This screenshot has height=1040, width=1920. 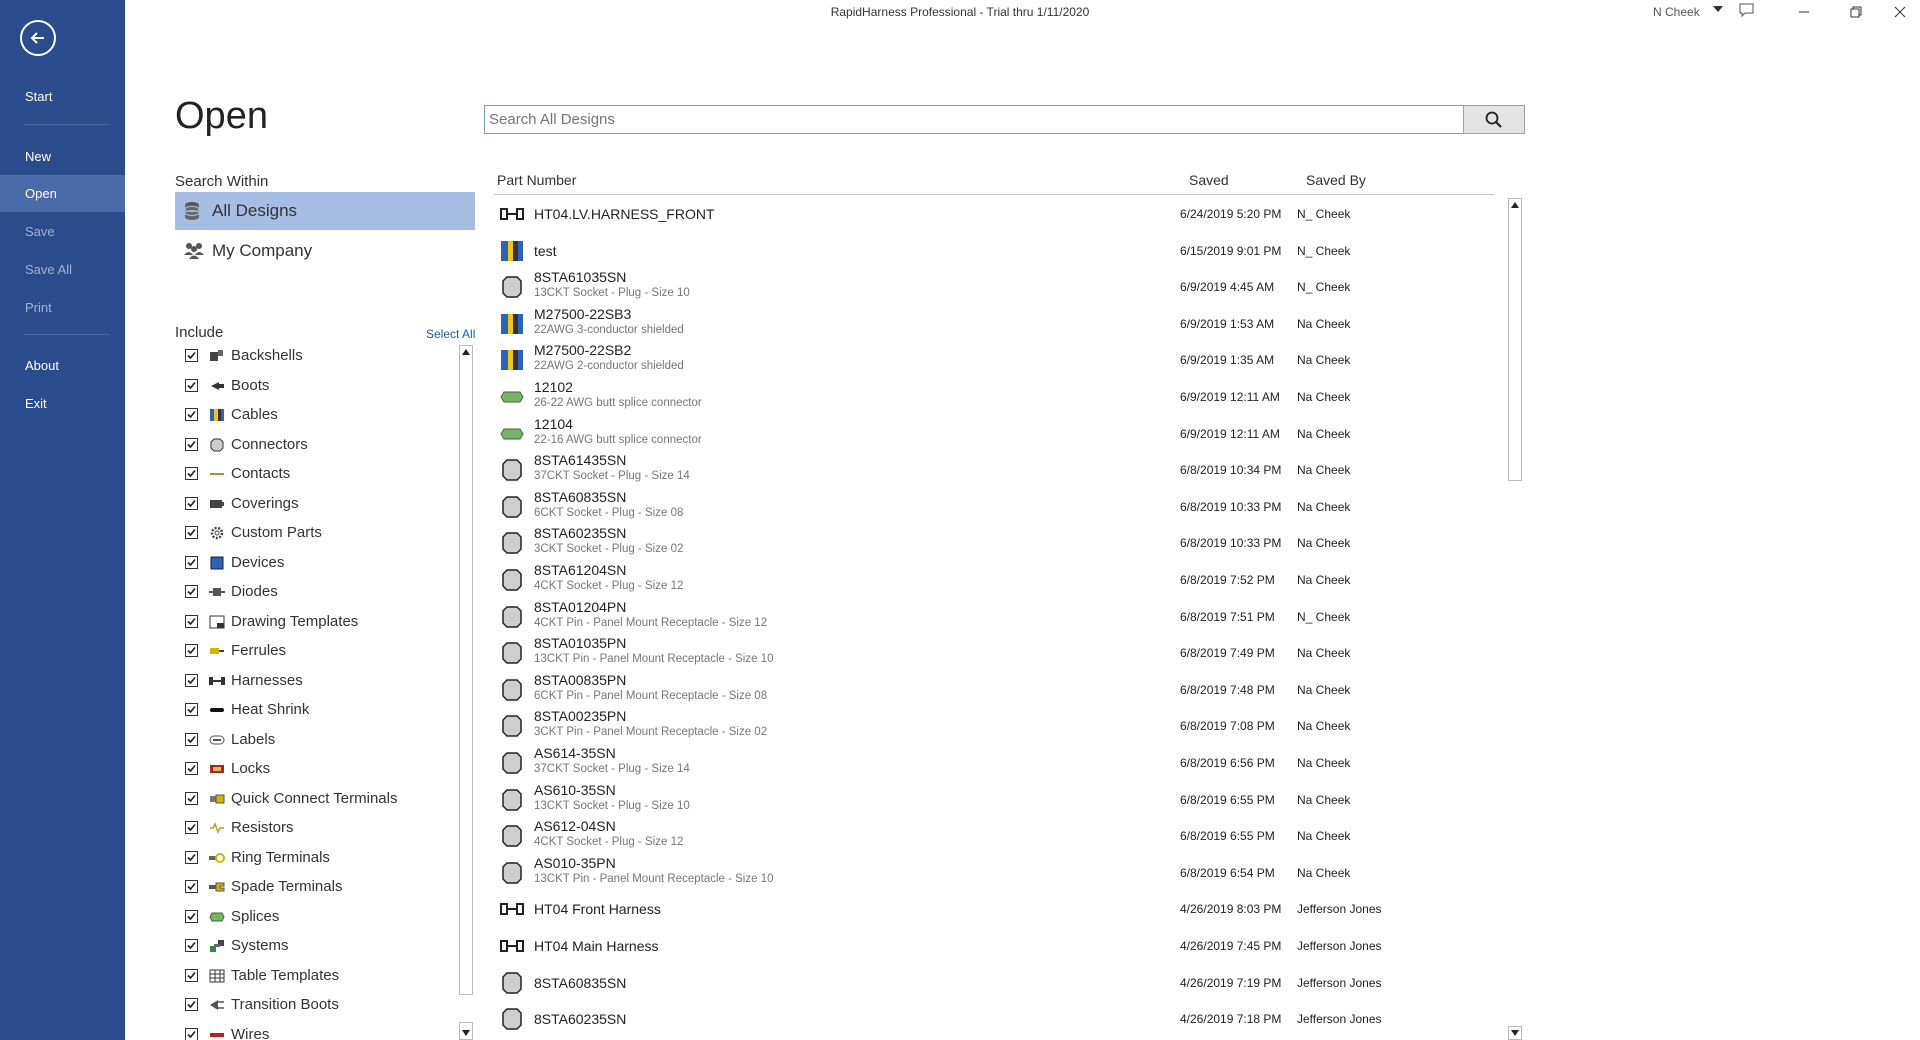 What do you see at coordinates (315, 474) in the screenshot?
I see `include-item: Contacts` at bounding box center [315, 474].